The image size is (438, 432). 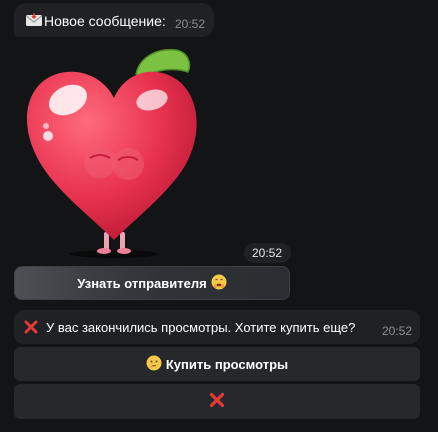 I want to click on cancel-button, so click(x=217, y=401).